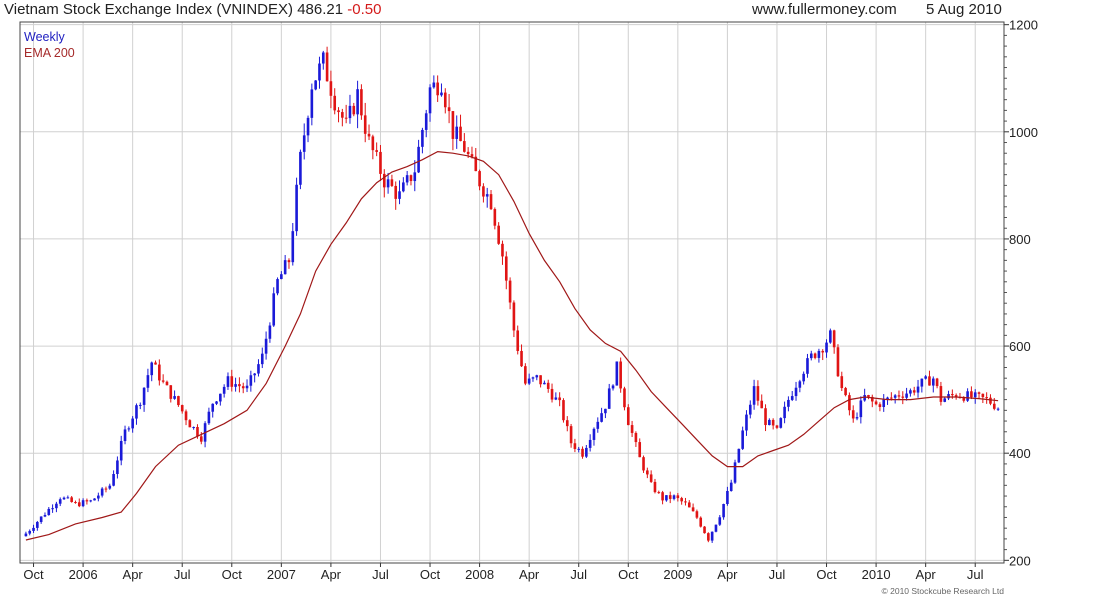  I want to click on x-tick-label: Jul, so click(975, 574).